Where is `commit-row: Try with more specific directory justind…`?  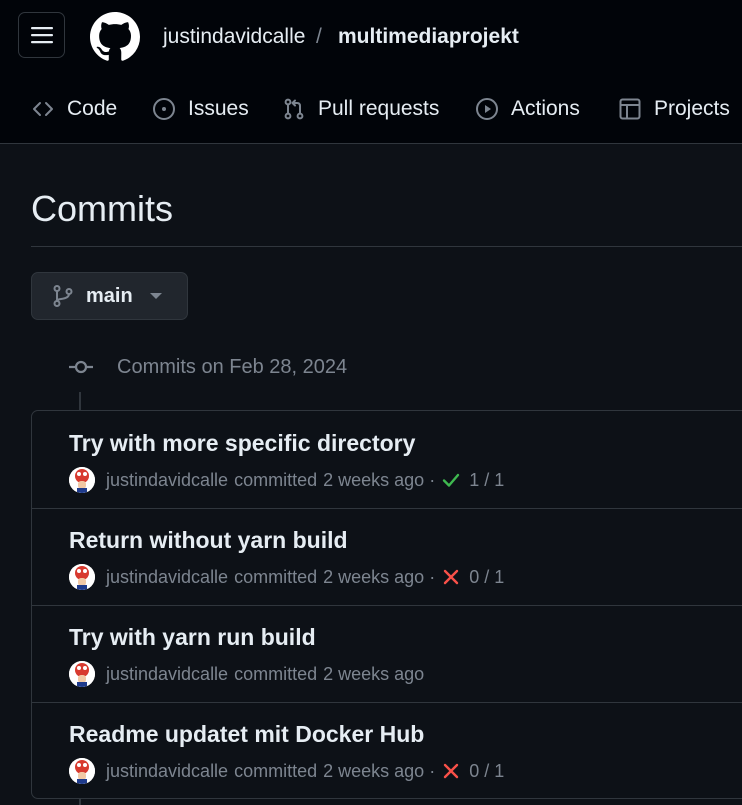 commit-row: Try with more specific directory justind… is located at coordinates (387, 460).